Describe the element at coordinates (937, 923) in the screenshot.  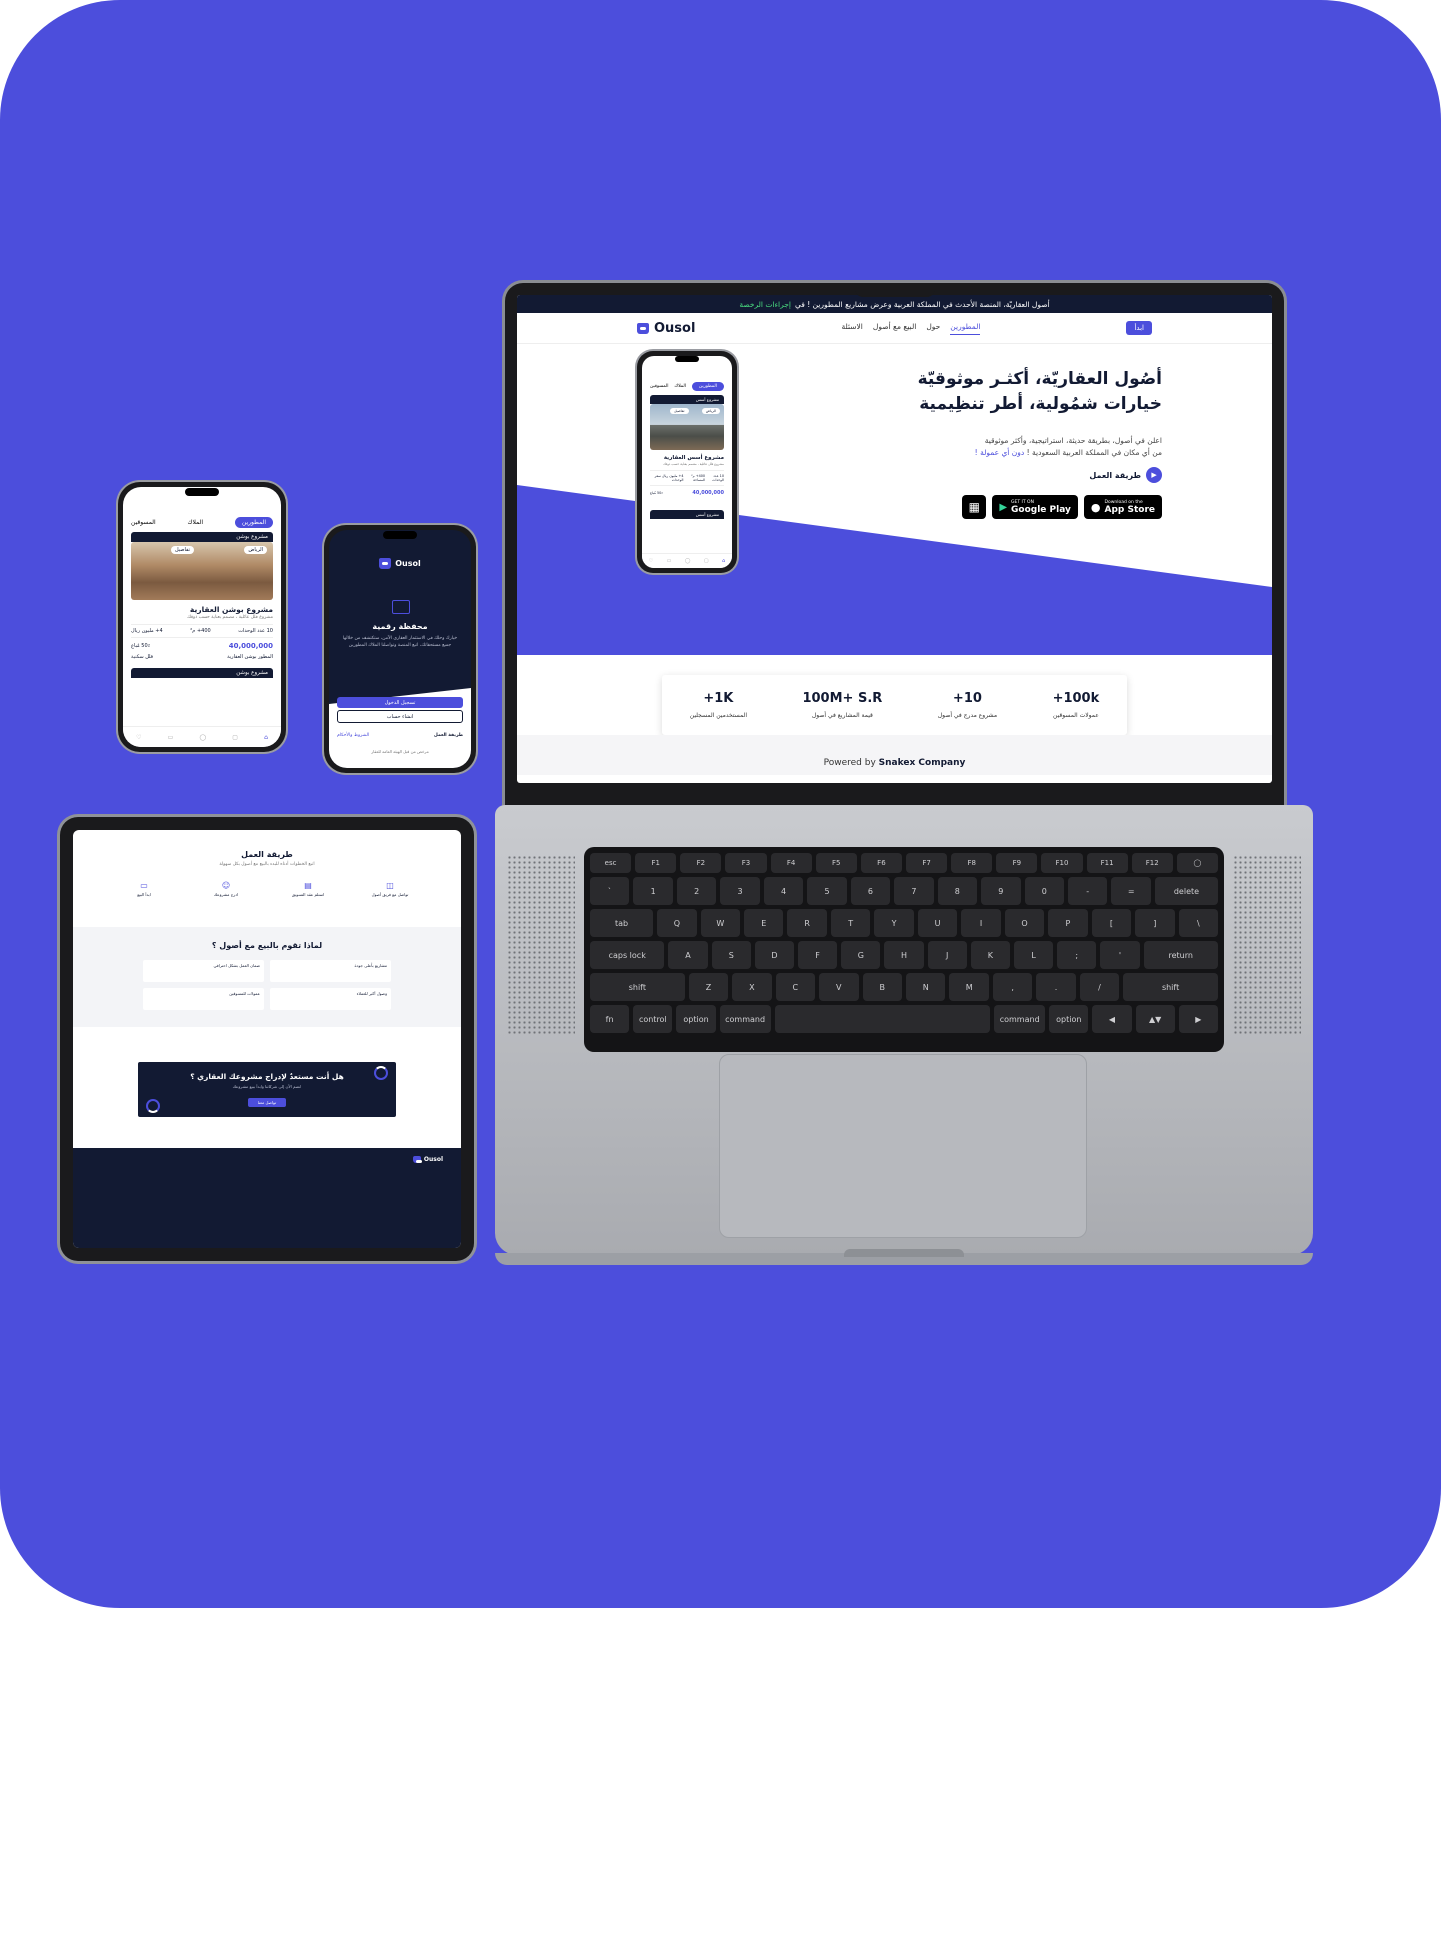
I see `key: U` at that location.